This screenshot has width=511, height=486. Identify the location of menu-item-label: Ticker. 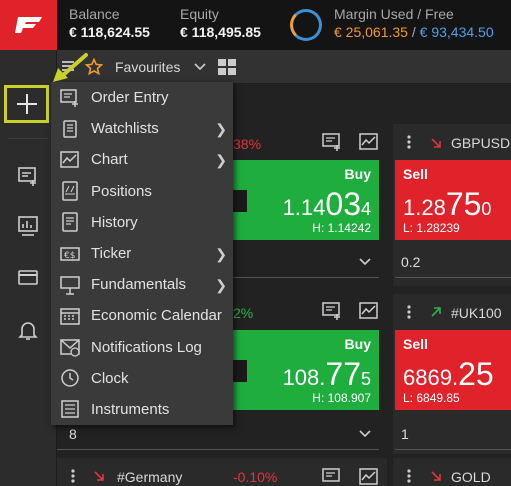
(111, 254).